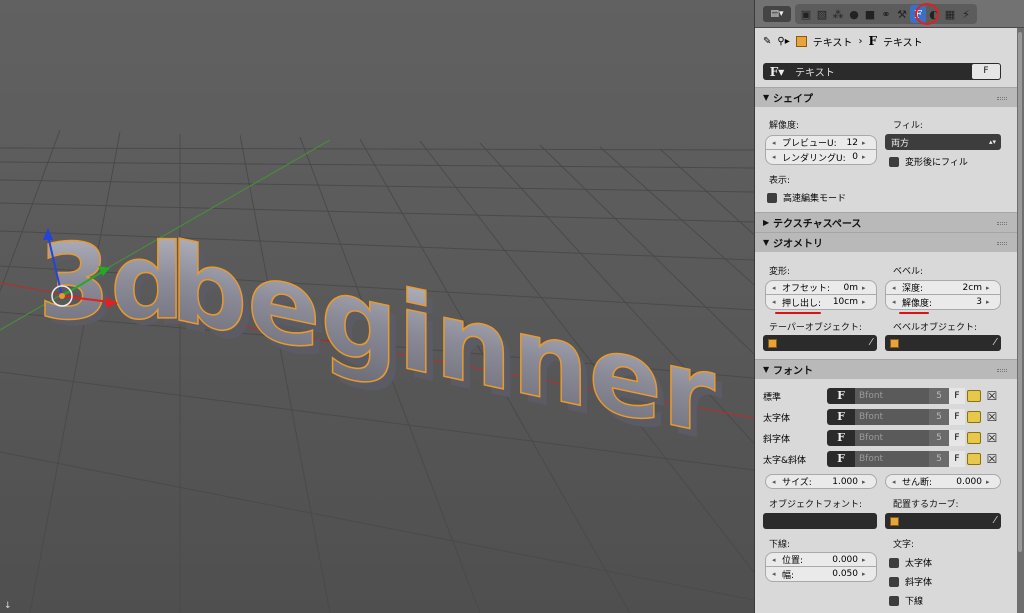 Image resolution: width=1024 pixels, height=613 pixels. I want to click on font-italic-fake-user: F, so click(957, 438).